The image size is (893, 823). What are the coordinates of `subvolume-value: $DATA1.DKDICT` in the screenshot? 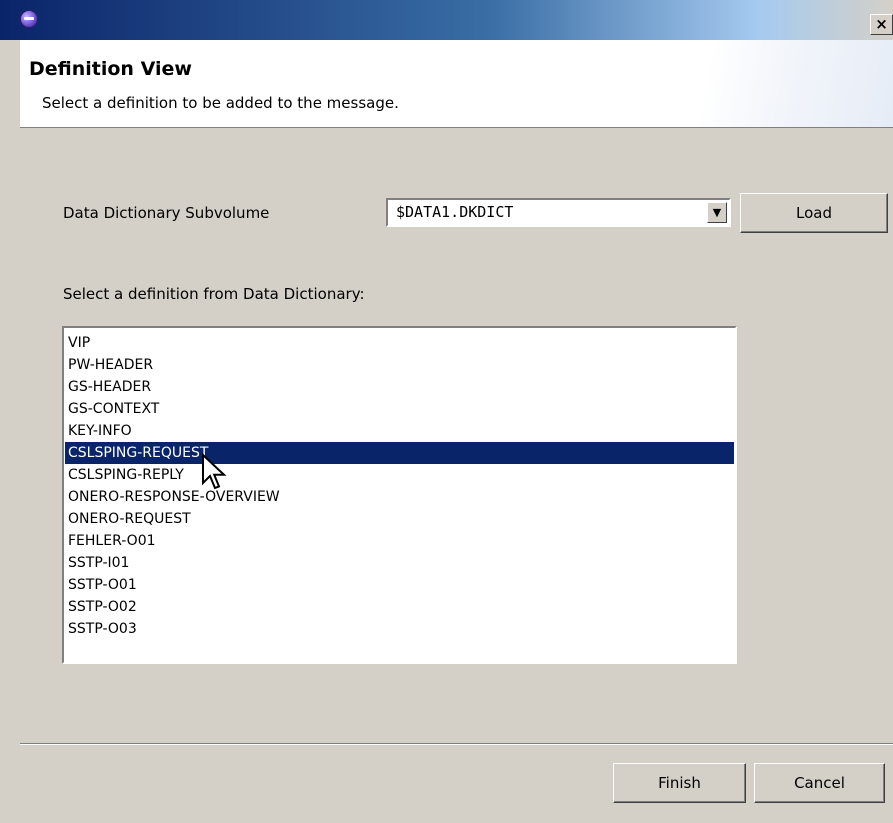 It's located at (455, 212).